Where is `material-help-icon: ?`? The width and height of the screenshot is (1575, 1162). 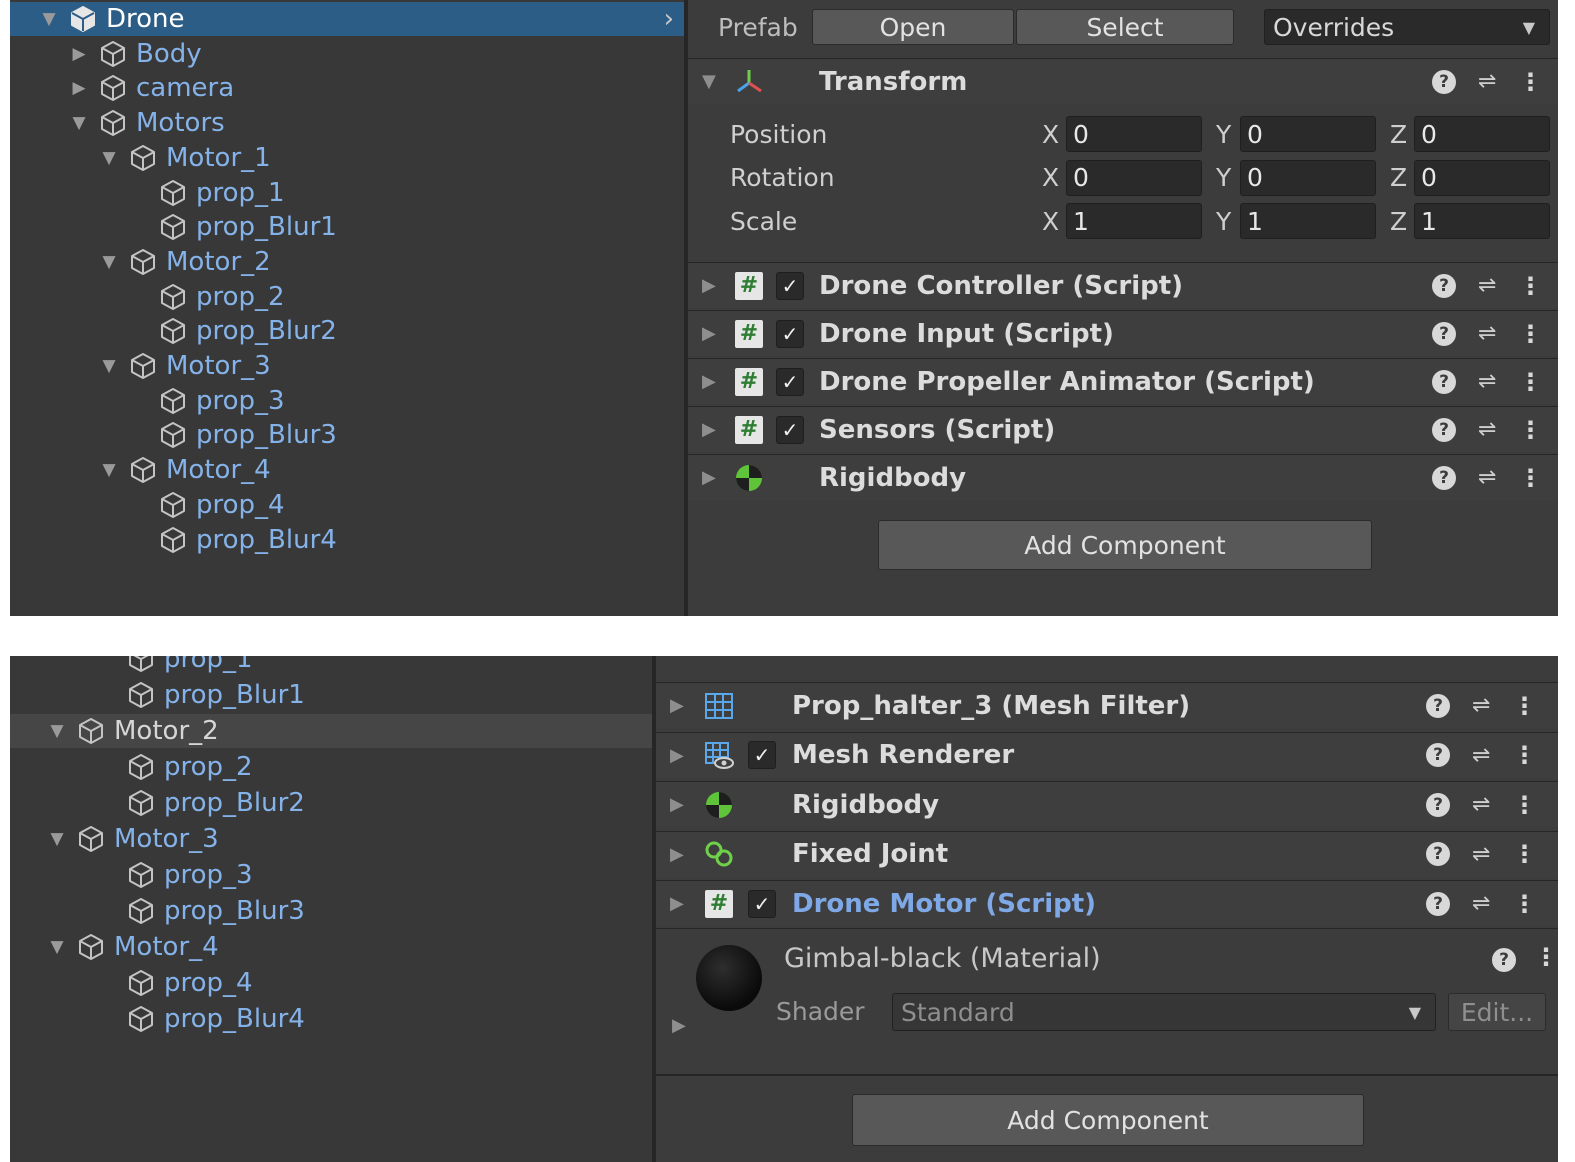 material-help-icon: ? is located at coordinates (1504, 960).